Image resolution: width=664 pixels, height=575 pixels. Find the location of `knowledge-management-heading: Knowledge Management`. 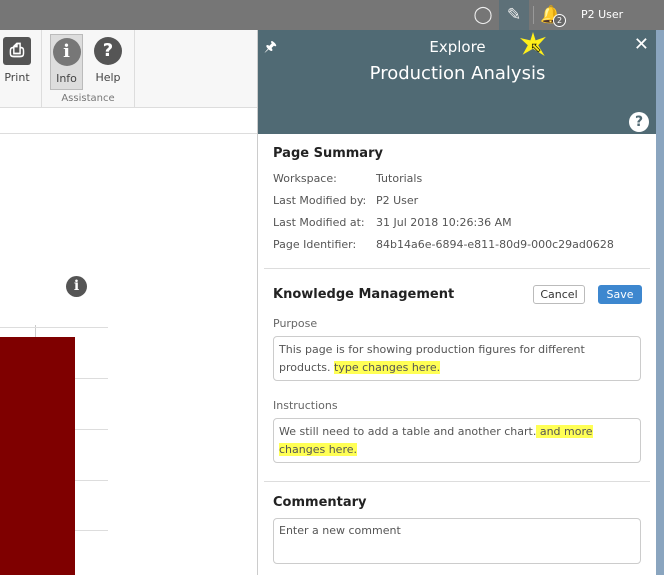

knowledge-management-heading: Knowledge Management is located at coordinates (364, 294).